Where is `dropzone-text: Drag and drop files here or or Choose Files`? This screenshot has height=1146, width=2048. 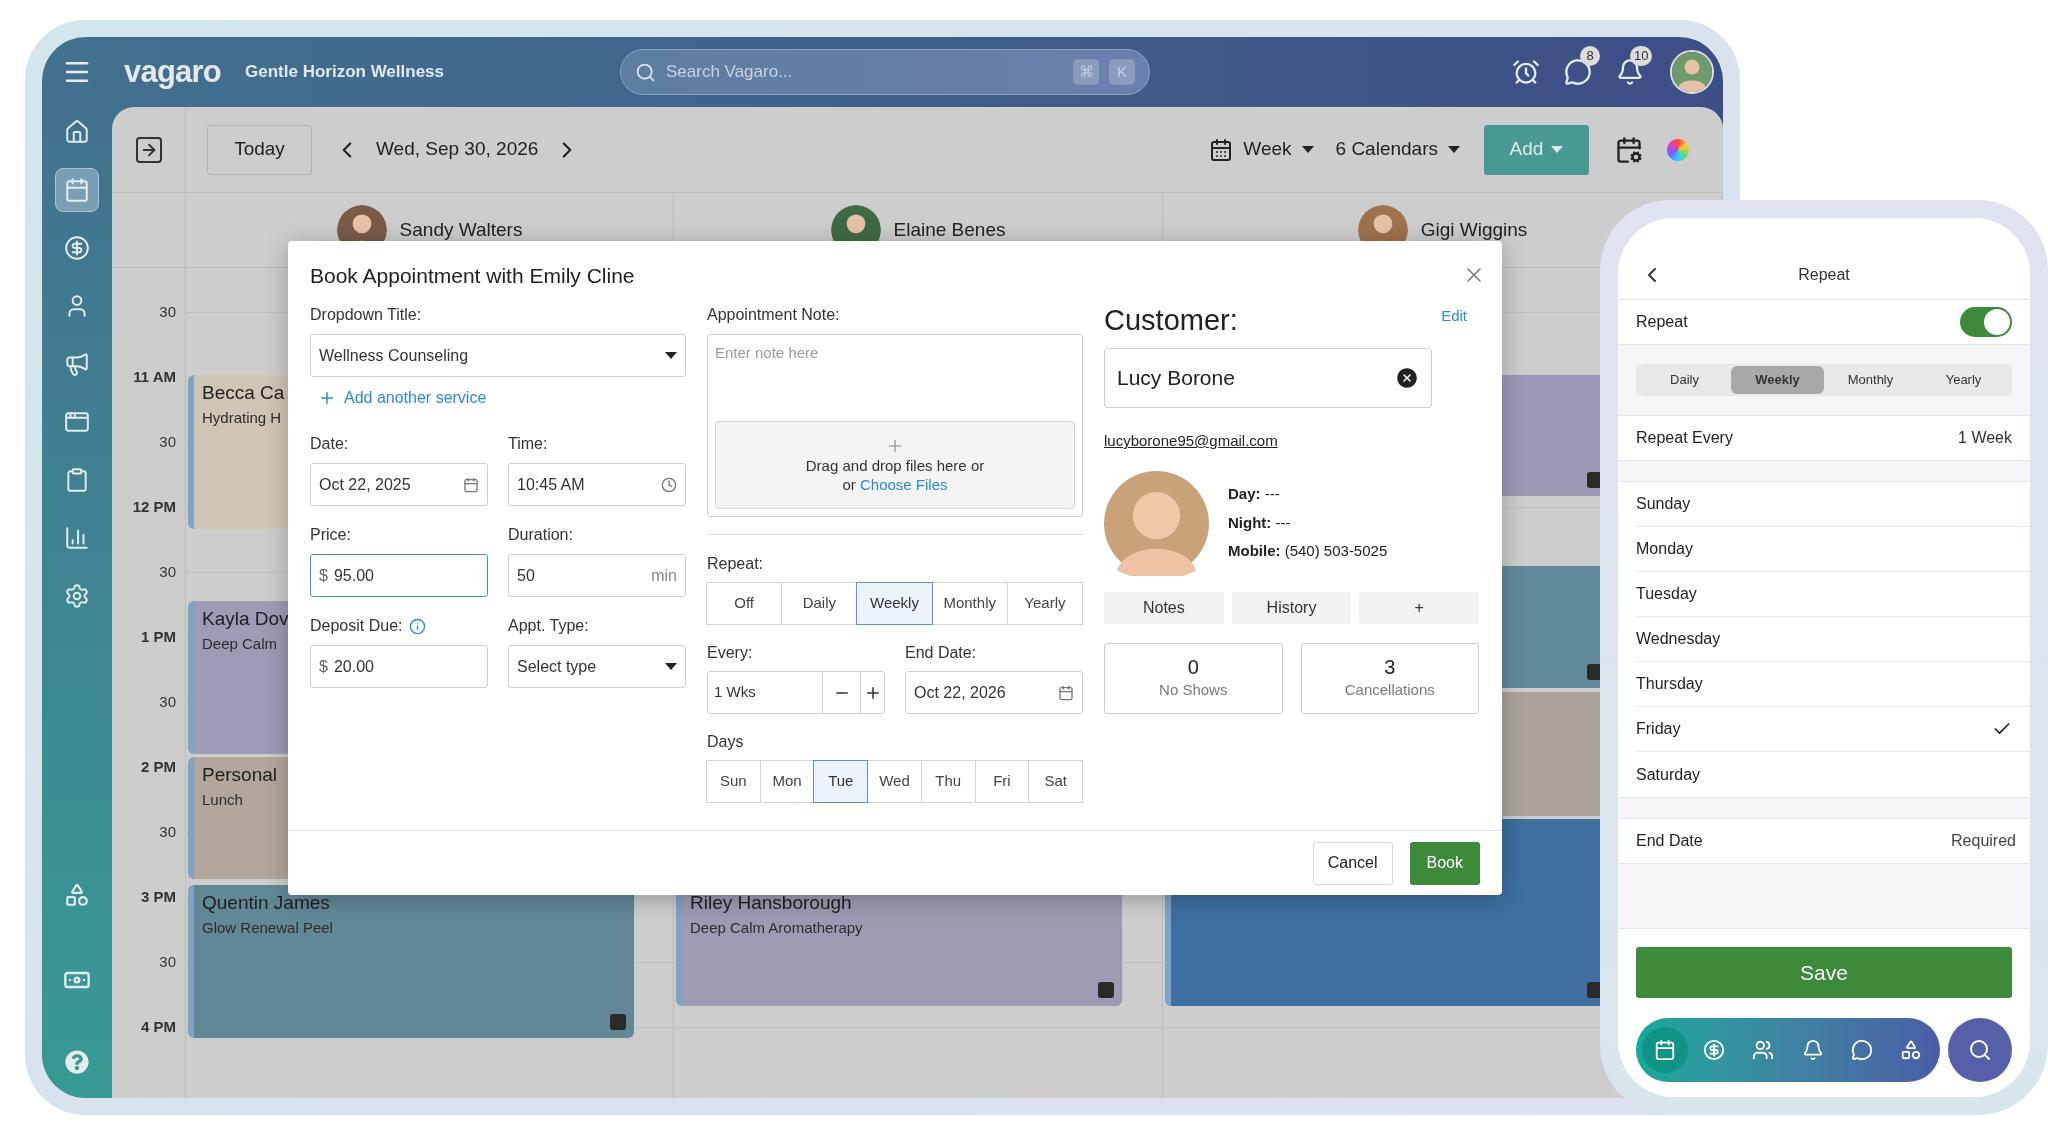 dropzone-text: Drag and drop files here or or Choose Files is located at coordinates (895, 475).